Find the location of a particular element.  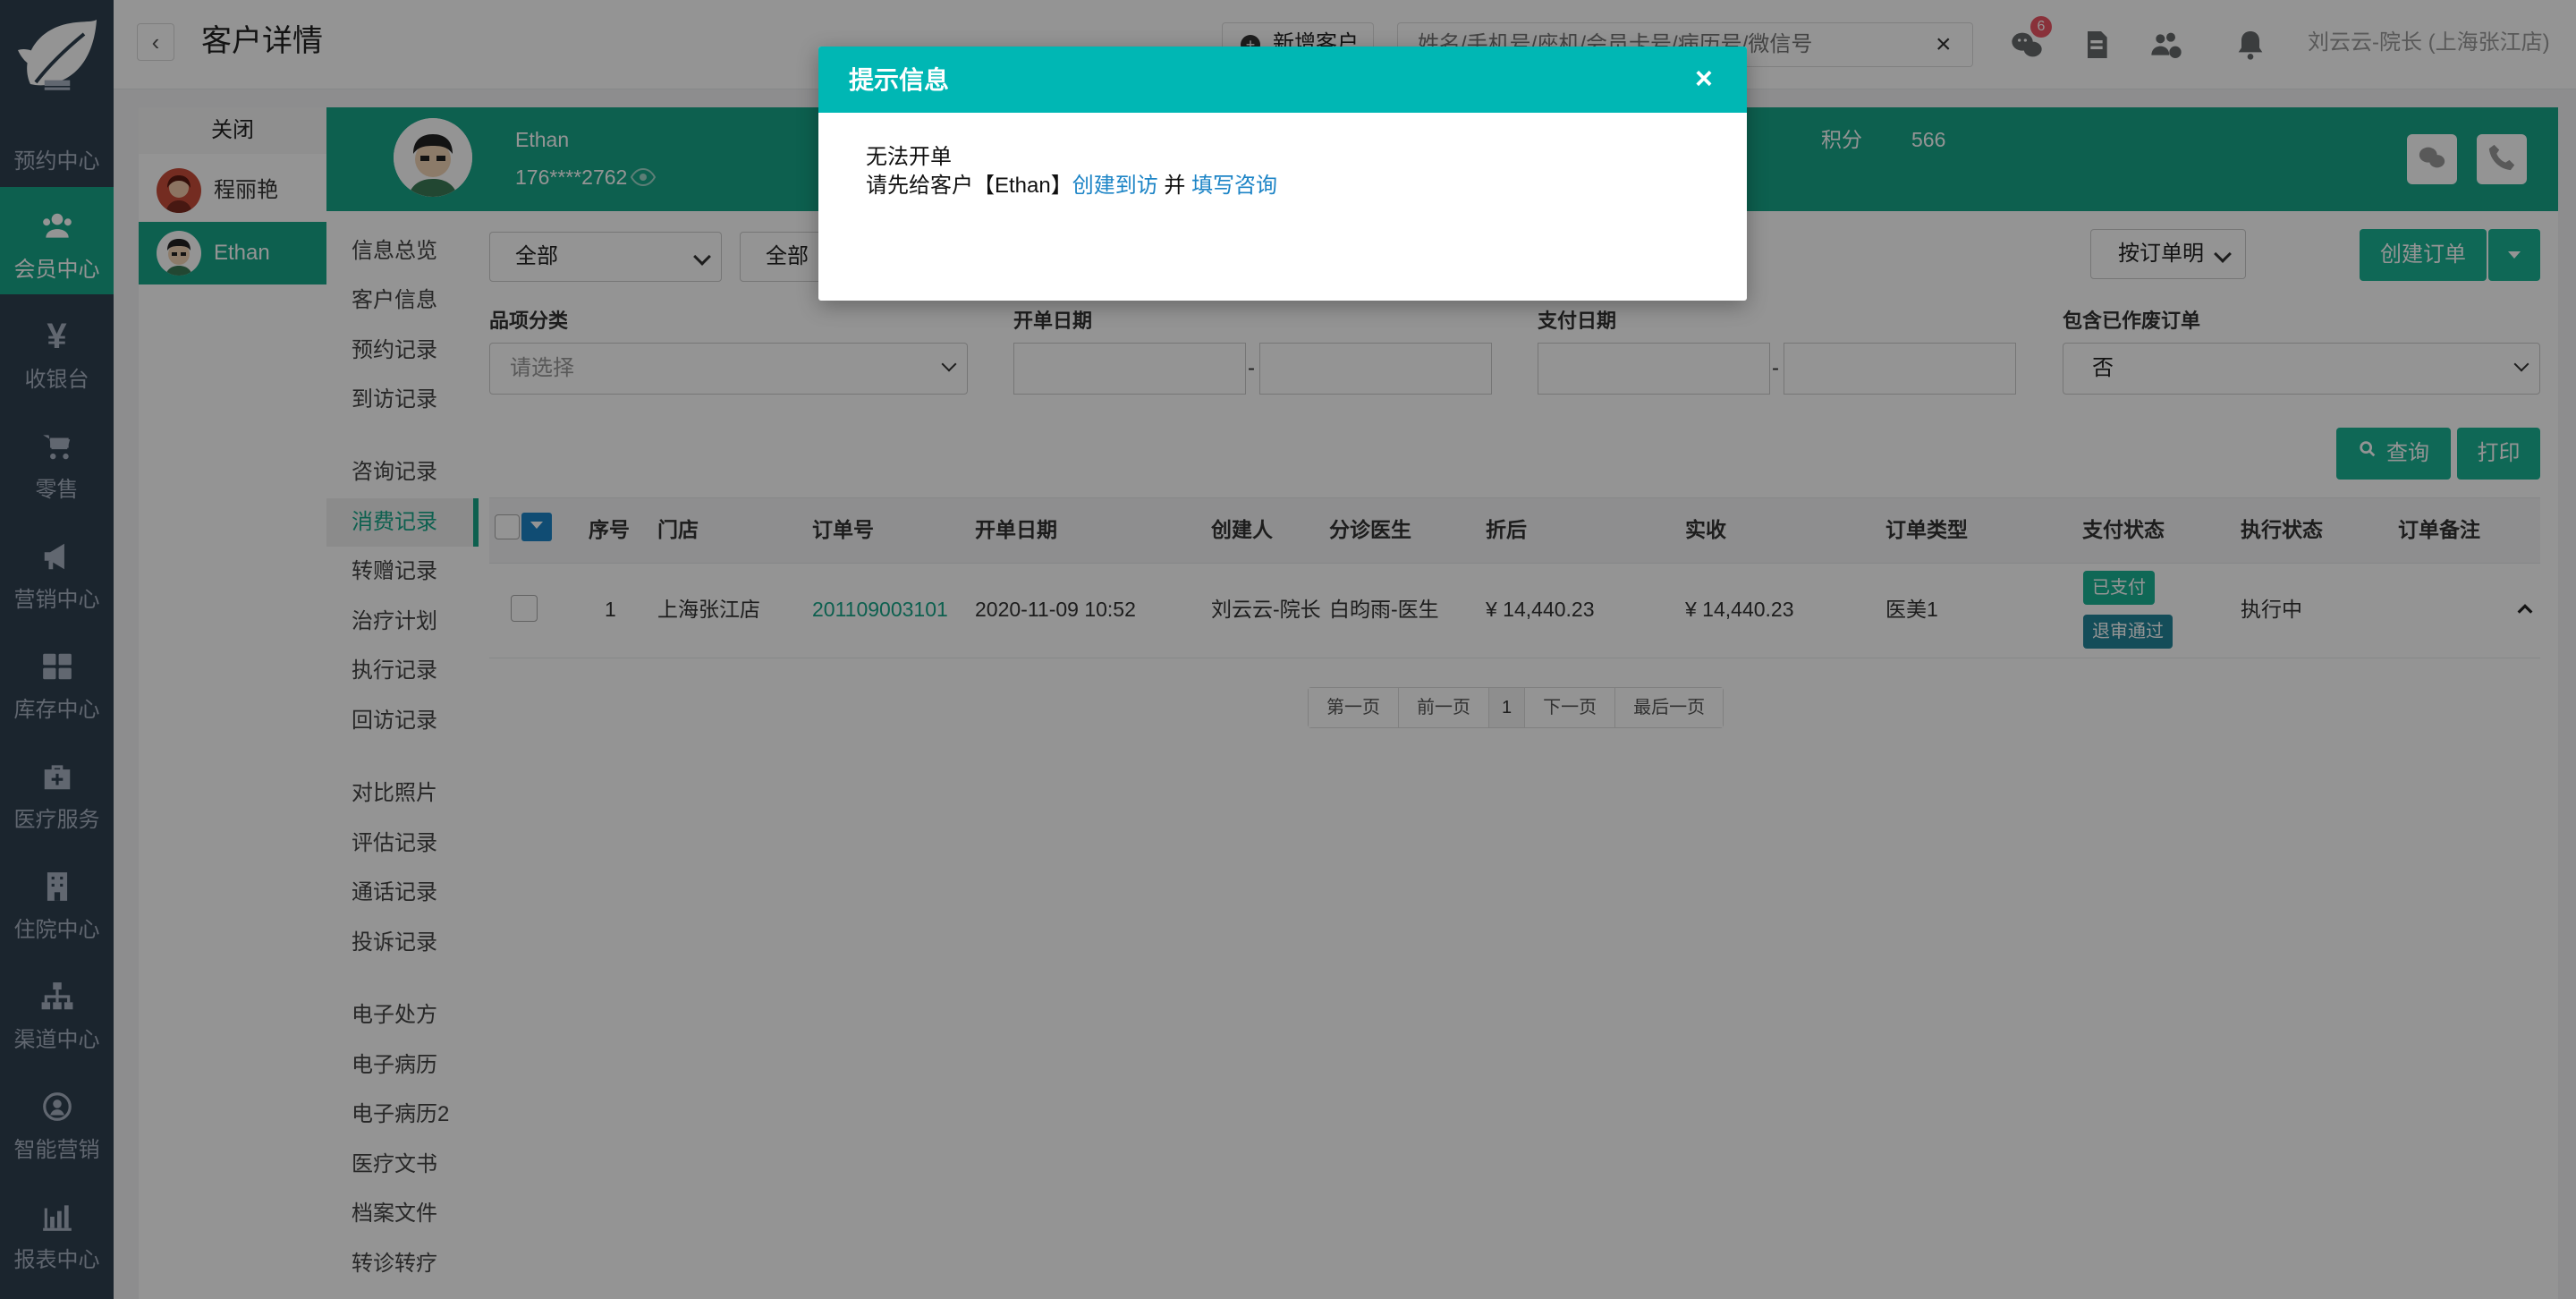

alert-dialog: 提示信息 × 无法开单 请先给客户【Ethan】创建到访 并 填写咨询 is located at coordinates (1282, 174).